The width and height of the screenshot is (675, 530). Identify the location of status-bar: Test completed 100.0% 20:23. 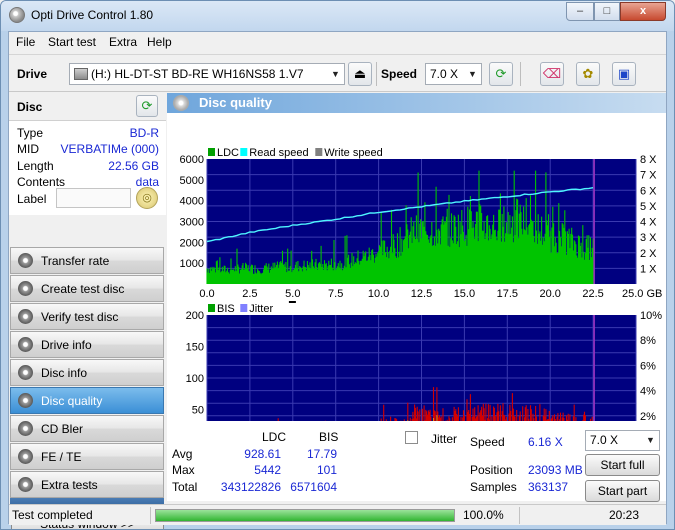
(337, 514).